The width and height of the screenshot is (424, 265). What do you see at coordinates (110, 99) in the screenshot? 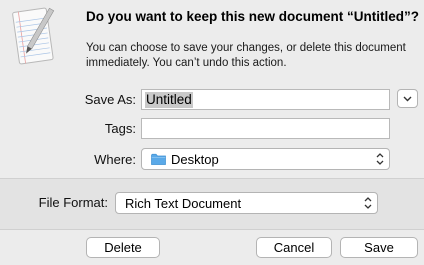
I see `save-as-label: Save As:` at bounding box center [110, 99].